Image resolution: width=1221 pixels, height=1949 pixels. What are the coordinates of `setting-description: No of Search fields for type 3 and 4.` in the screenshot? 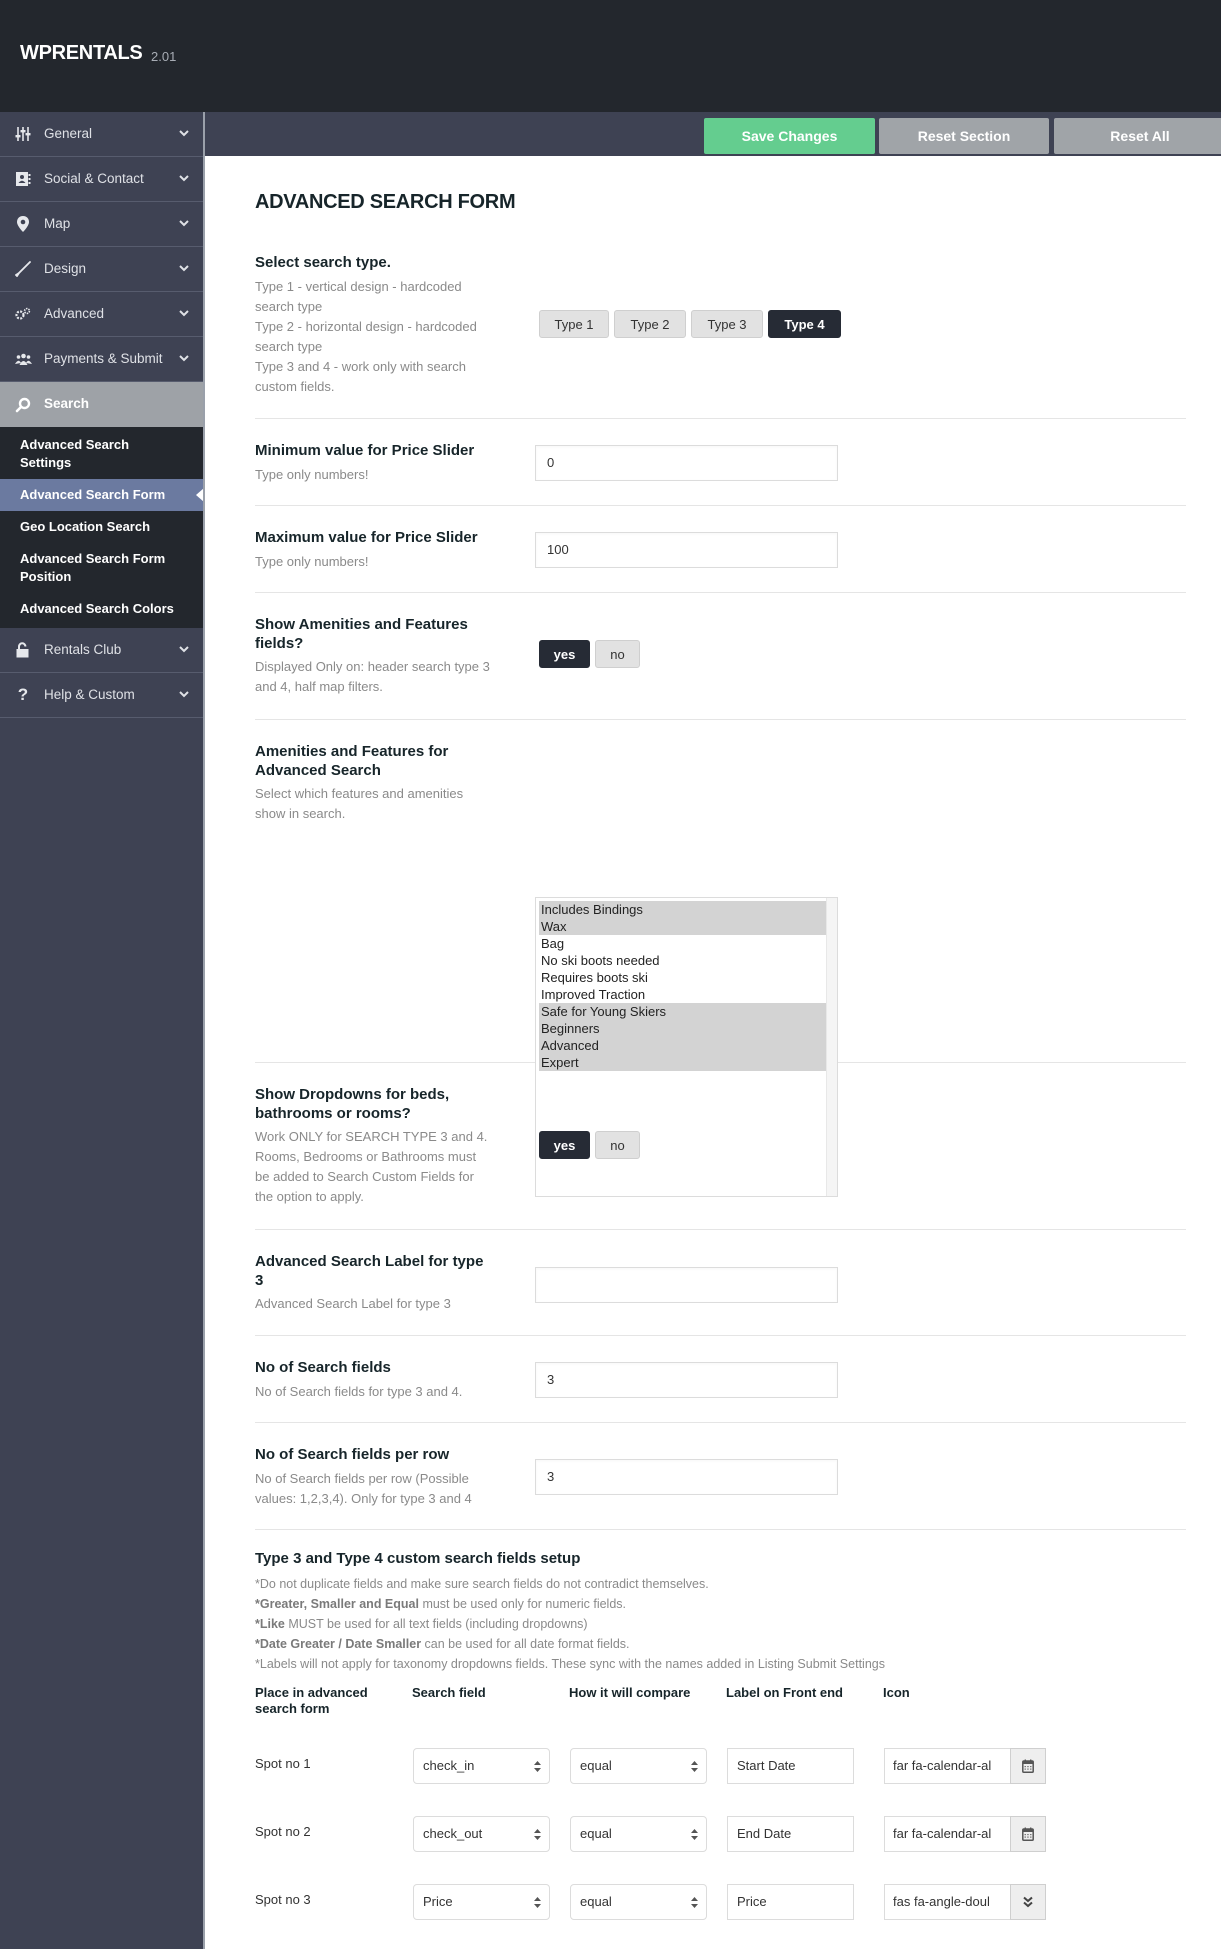 It's located at (359, 1391).